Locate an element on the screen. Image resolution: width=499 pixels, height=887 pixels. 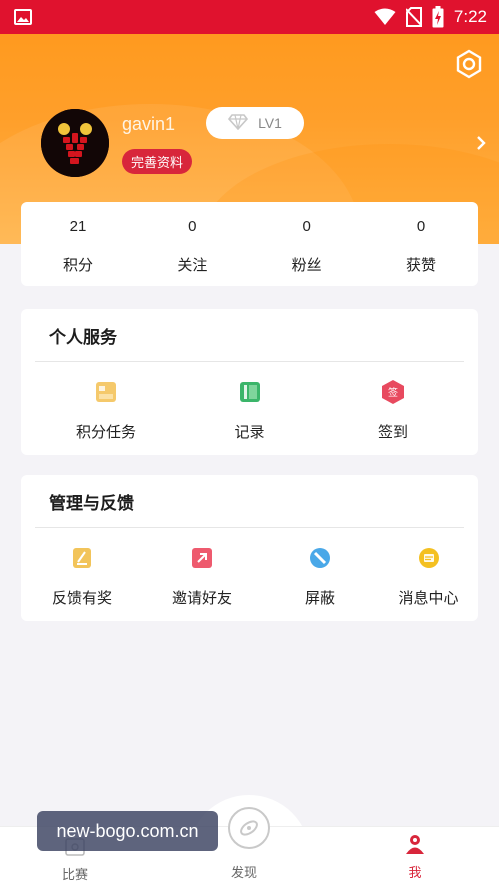
stat-label: 粉丝 is located at coordinates (306, 265).